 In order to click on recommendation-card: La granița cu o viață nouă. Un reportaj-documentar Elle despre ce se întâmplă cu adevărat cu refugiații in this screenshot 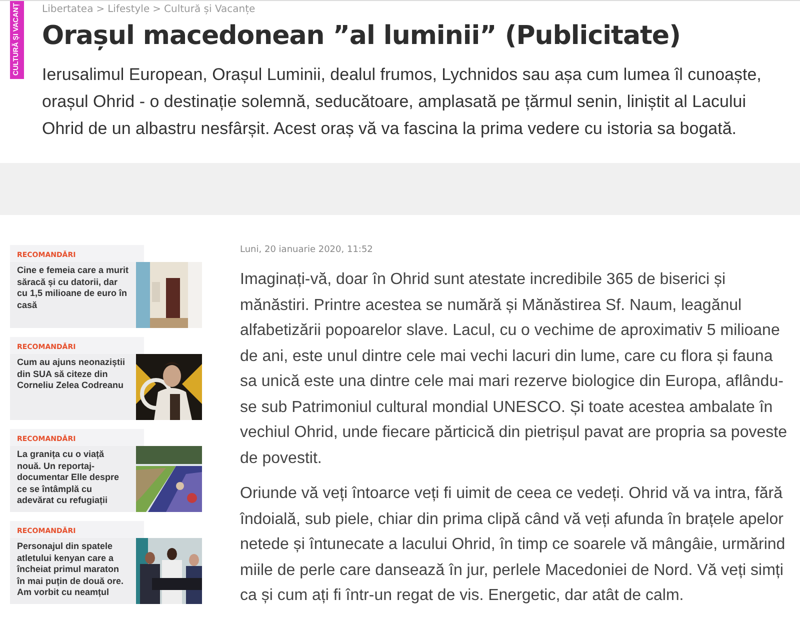, I will do `click(106, 479)`.